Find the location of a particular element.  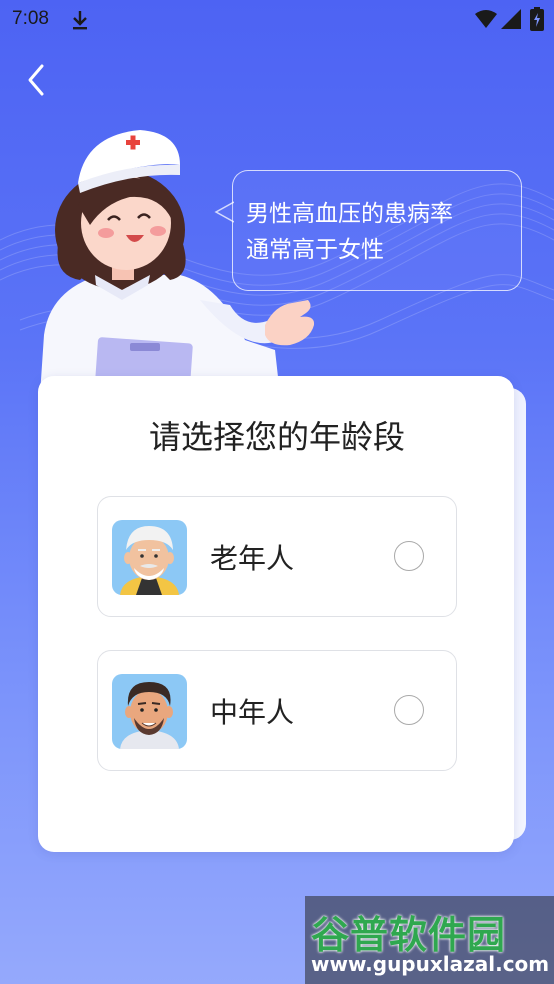

download-icon is located at coordinates (80, 20).